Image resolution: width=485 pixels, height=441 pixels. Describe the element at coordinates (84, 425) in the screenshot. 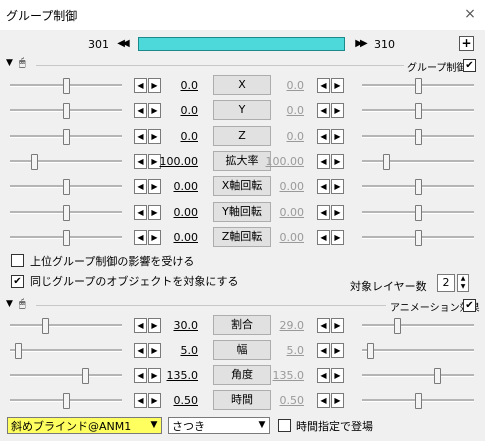

I see `effect-select: 斜めブラインド@ANM1 ▼` at that location.